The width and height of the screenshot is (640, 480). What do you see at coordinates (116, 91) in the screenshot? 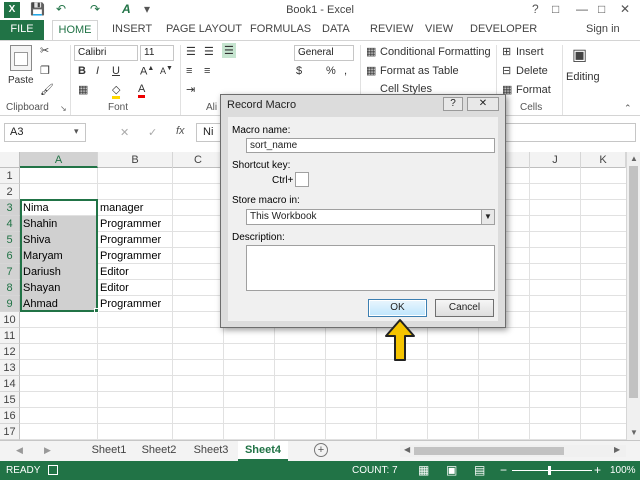
I see `fill-color-icon: ◇` at bounding box center [116, 91].